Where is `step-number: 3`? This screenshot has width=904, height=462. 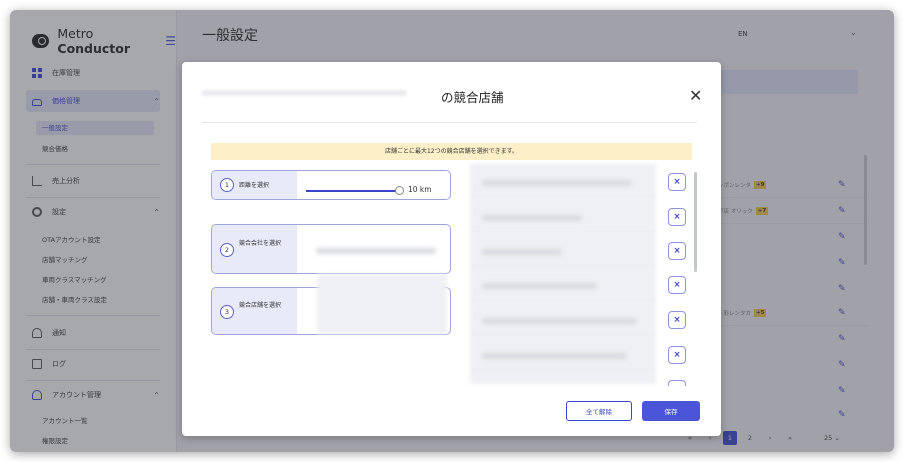 step-number: 3 is located at coordinates (227, 312).